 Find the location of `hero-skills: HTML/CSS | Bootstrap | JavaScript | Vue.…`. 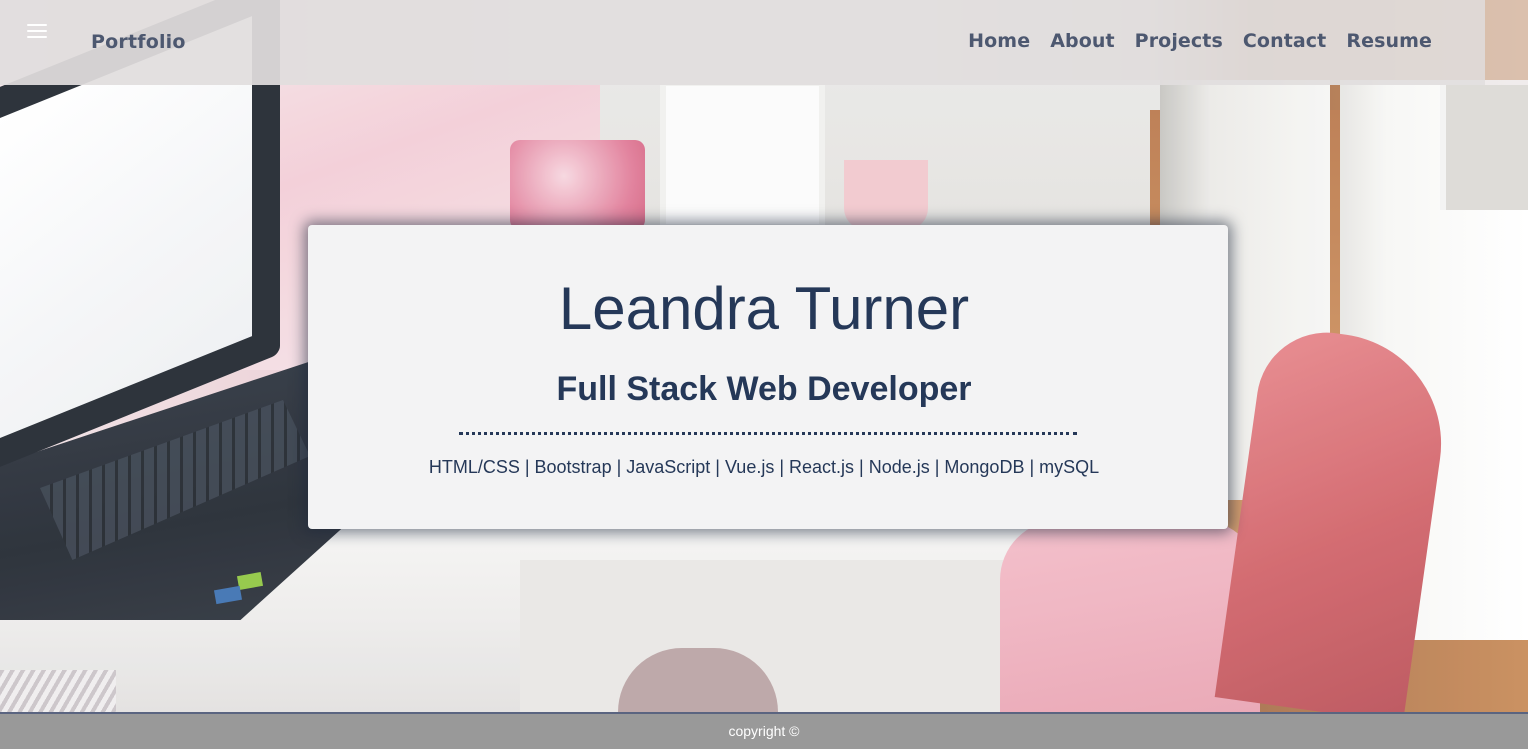

hero-skills: HTML/CSS | Bootstrap | JavaScript | Vue.… is located at coordinates (764, 467).